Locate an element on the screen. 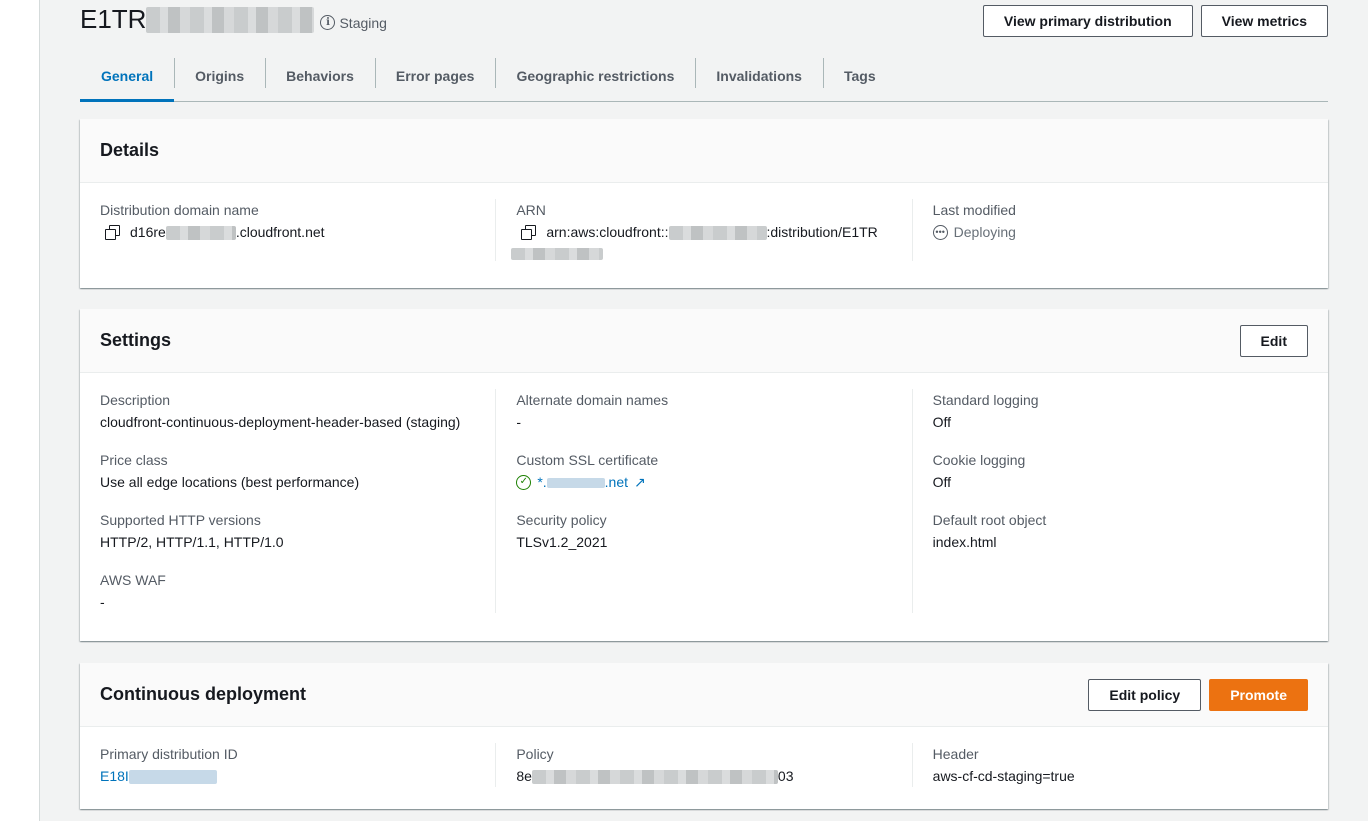 This screenshot has height=821, width=1368. info-icon: i is located at coordinates (328, 22).